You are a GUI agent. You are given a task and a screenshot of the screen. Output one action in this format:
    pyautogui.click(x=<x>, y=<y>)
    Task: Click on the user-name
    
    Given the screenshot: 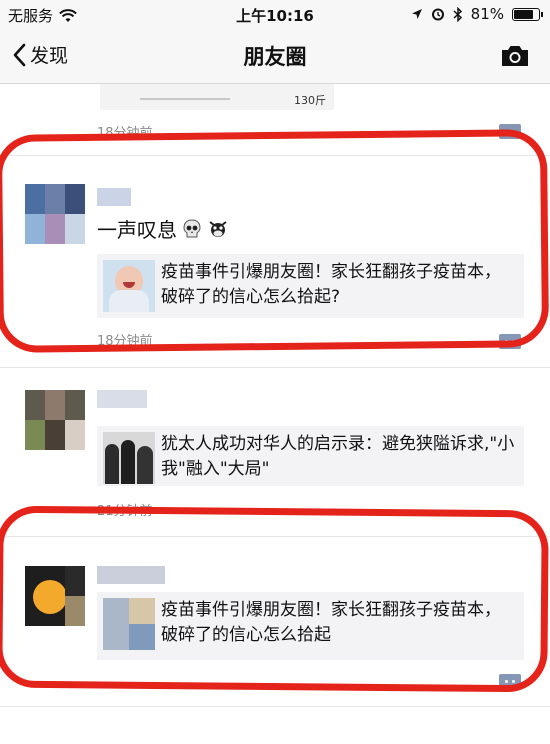 What is the action you would take?
    pyautogui.click(x=122, y=399)
    